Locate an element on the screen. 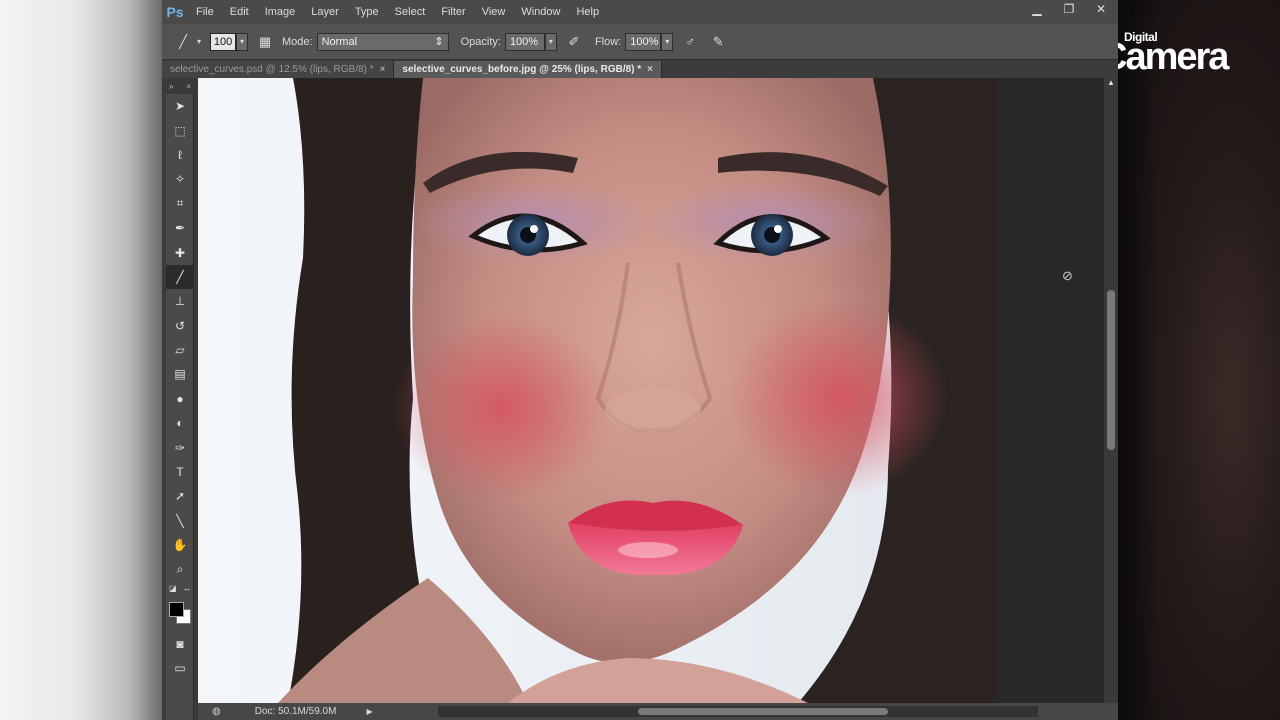  flow-dropdown-icon: ▾ is located at coordinates (667, 41).